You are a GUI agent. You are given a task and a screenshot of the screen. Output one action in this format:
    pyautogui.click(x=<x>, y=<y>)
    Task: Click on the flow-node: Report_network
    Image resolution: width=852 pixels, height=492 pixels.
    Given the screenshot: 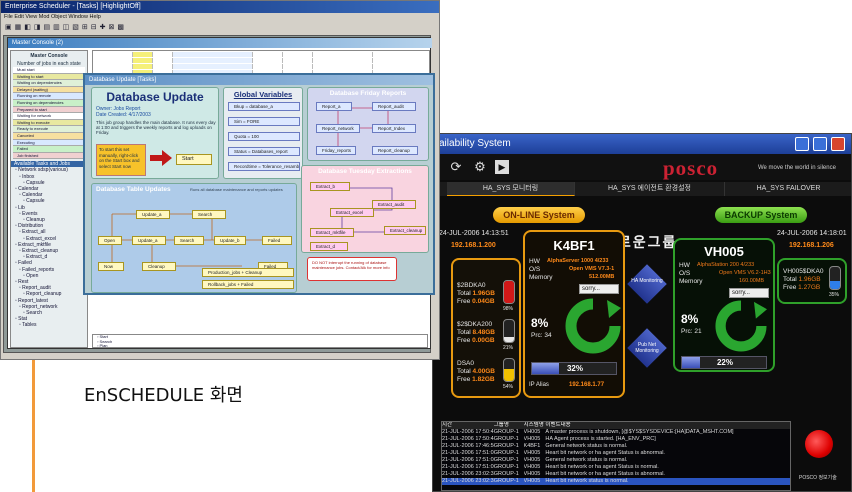 What is the action you would take?
    pyautogui.click(x=338, y=128)
    